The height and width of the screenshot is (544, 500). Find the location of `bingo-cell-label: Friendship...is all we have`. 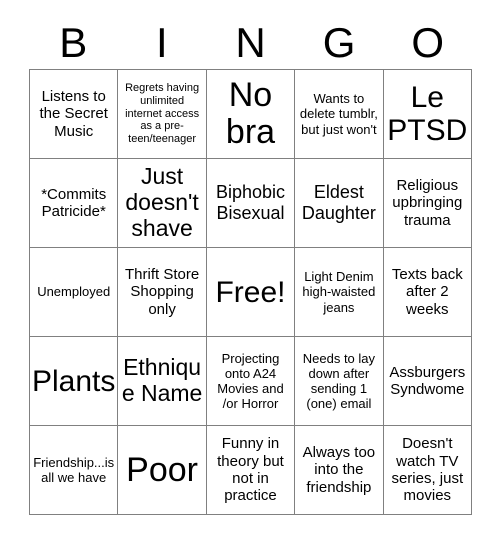

bingo-cell-label: Friendship...is all we have is located at coordinates (74, 469).